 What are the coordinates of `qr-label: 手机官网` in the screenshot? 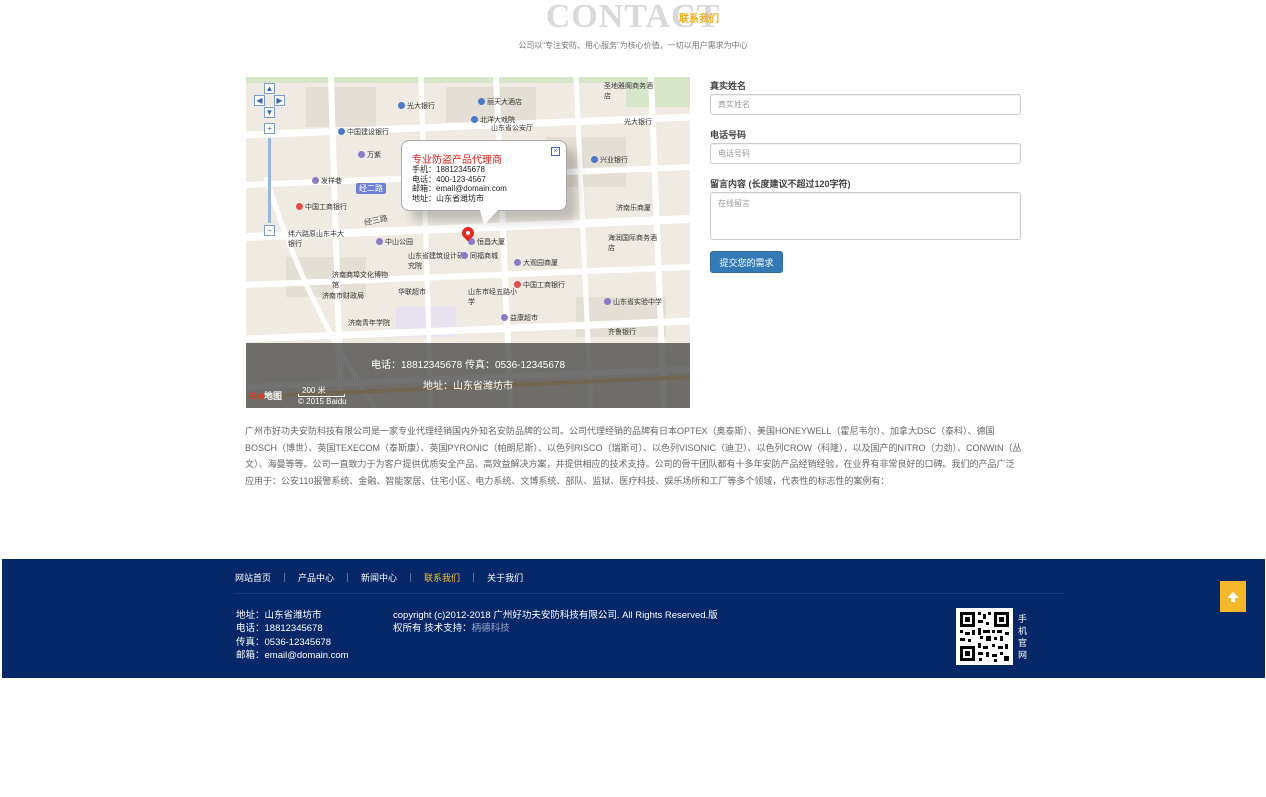 It's located at (1023, 637).